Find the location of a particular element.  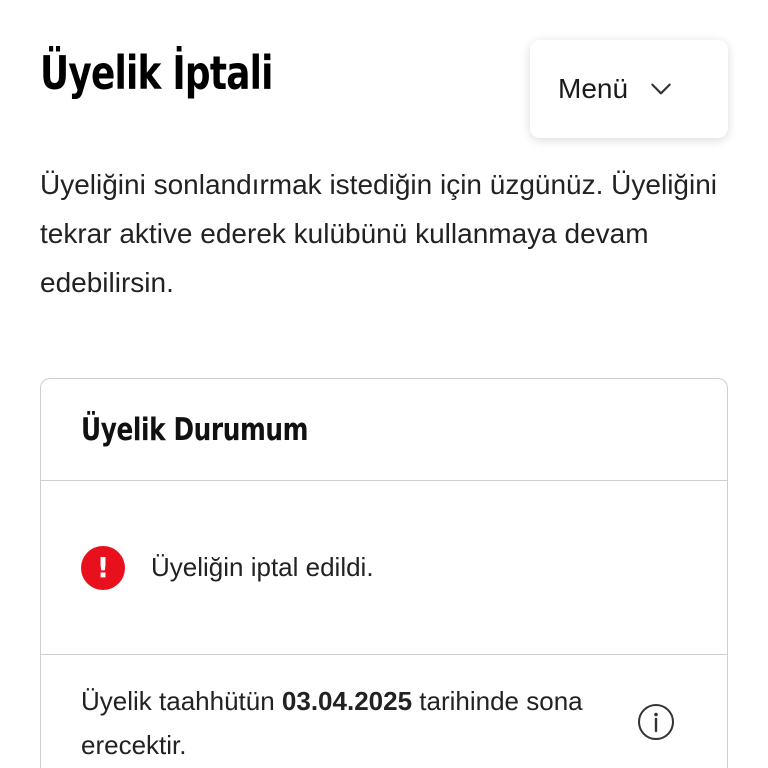

card-title: Üyelik Durumum is located at coordinates (195, 429).